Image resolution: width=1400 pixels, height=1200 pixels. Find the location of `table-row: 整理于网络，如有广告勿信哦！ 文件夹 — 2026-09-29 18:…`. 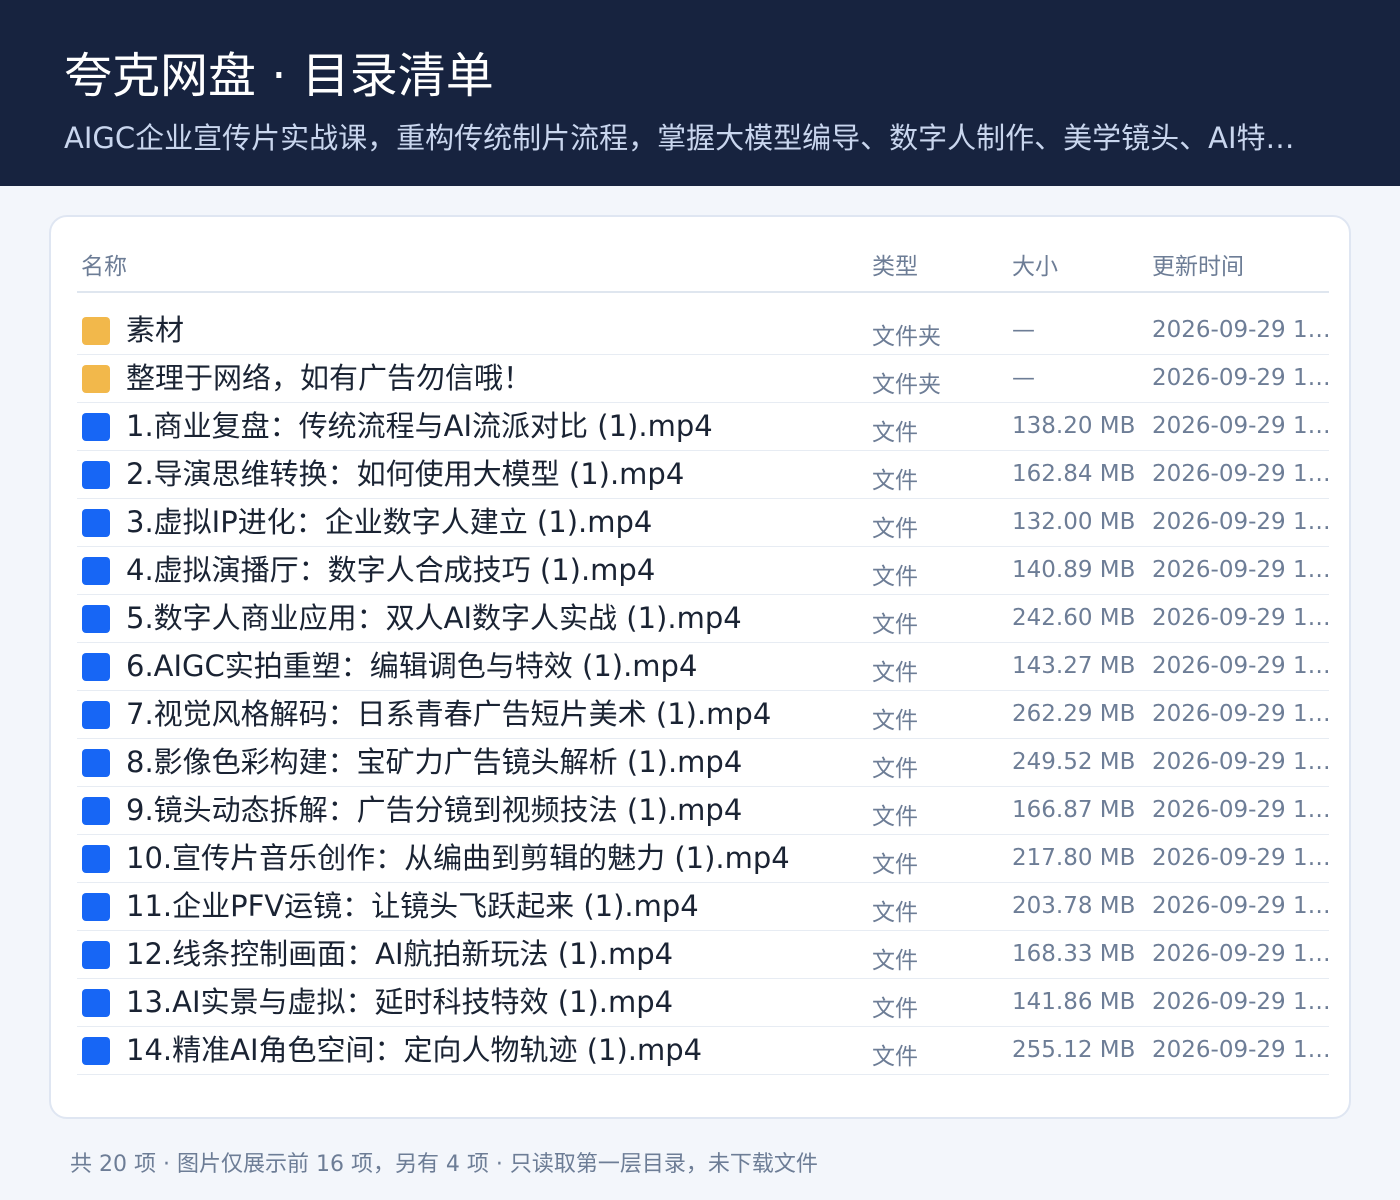

table-row: 整理于网络，如有广告勿信哦！ 文件夹 — 2026-09-29 18:… is located at coordinates (704, 379).